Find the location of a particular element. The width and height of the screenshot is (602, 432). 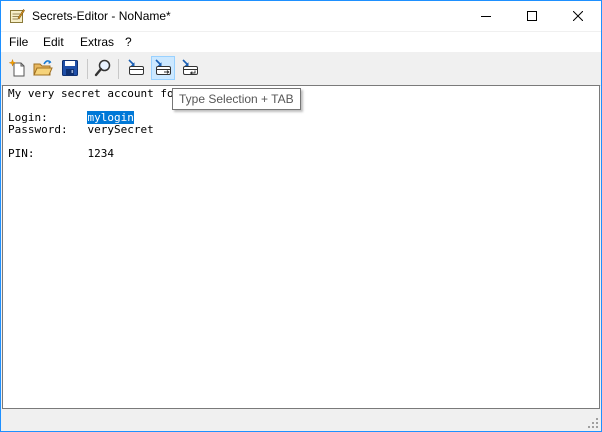

maximize-icon is located at coordinates (532, 16).